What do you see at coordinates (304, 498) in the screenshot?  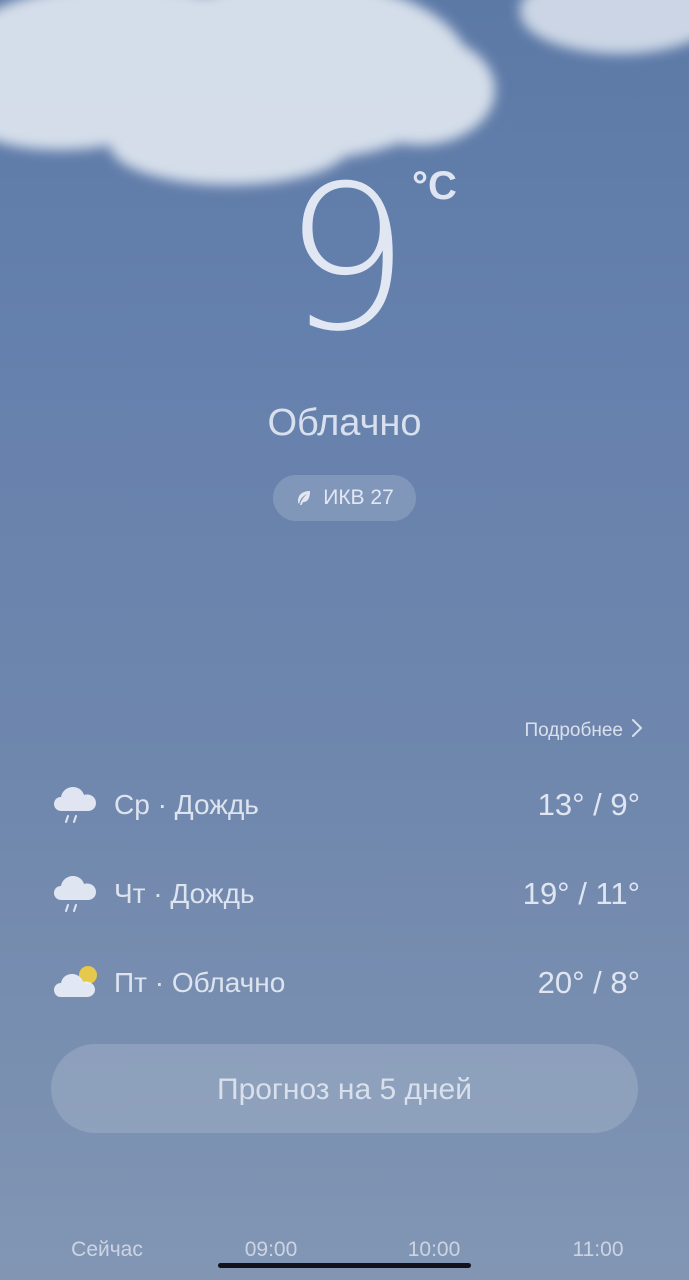 I see `leaf-icon` at bounding box center [304, 498].